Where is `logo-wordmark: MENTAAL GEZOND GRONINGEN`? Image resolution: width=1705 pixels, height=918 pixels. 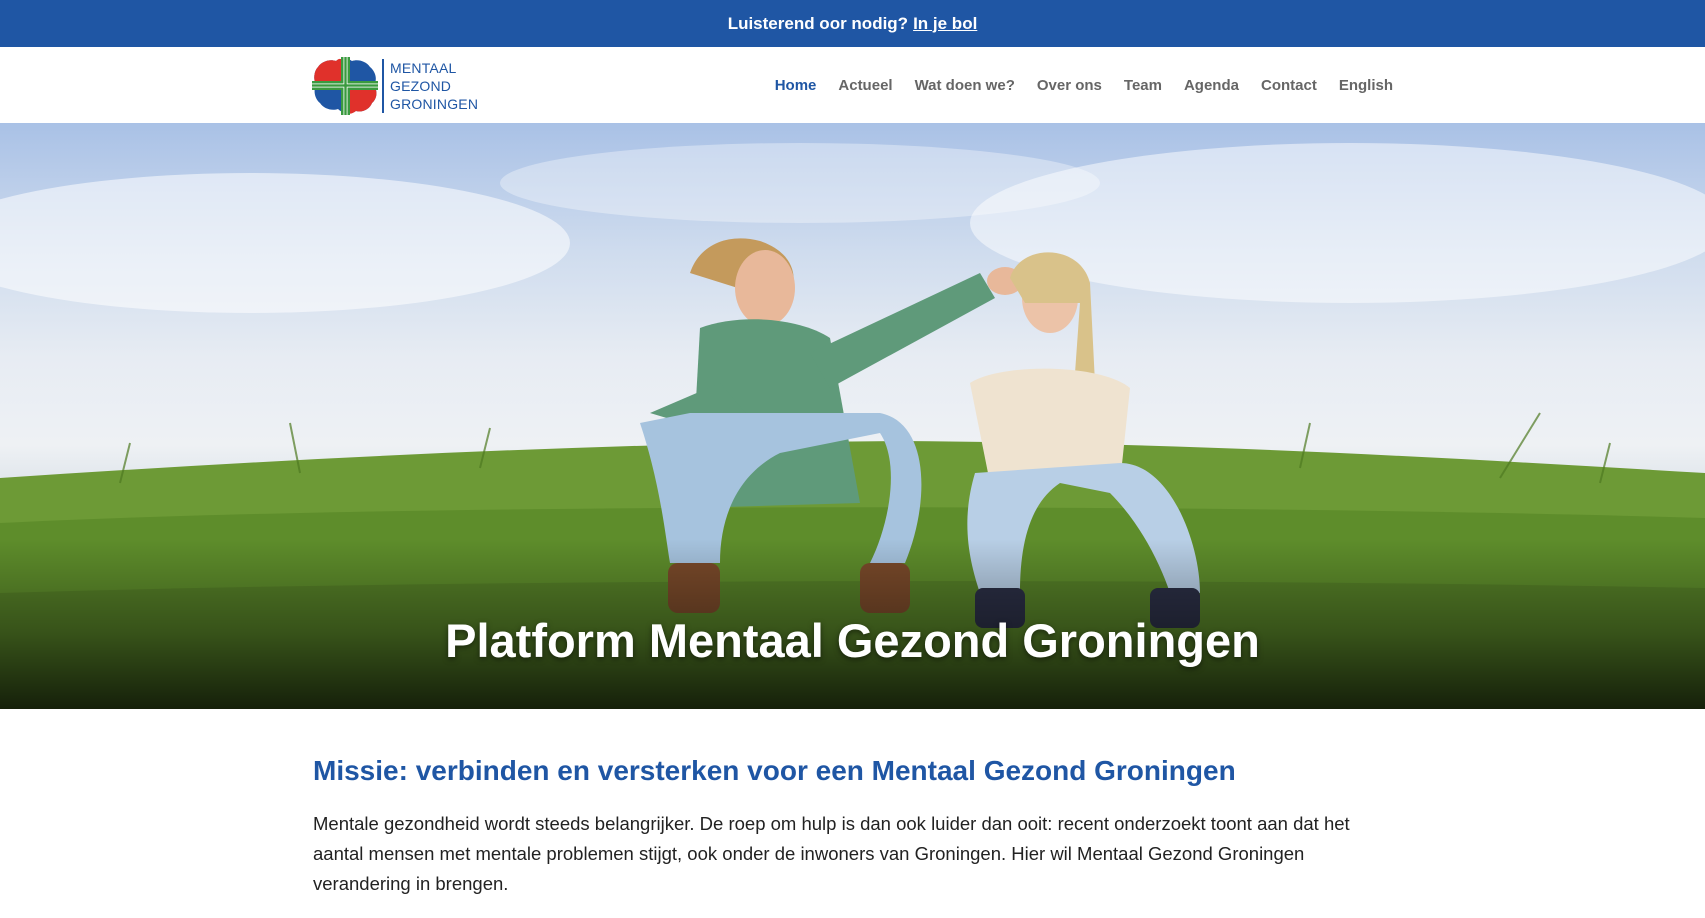
logo-wordmark: MENTAAL GEZOND GRONINGEN is located at coordinates (434, 86).